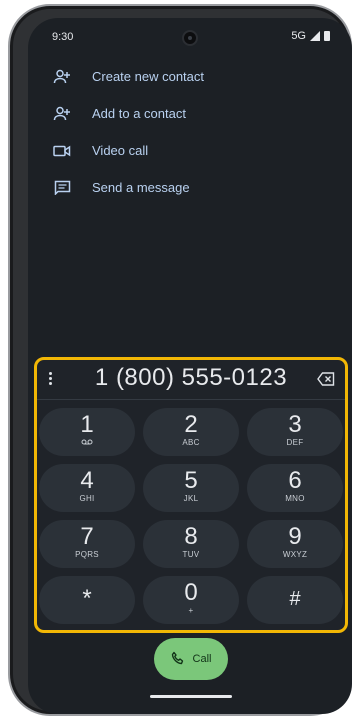 The image size is (360, 720). What do you see at coordinates (191, 659) in the screenshot?
I see `call-button: Call` at bounding box center [191, 659].